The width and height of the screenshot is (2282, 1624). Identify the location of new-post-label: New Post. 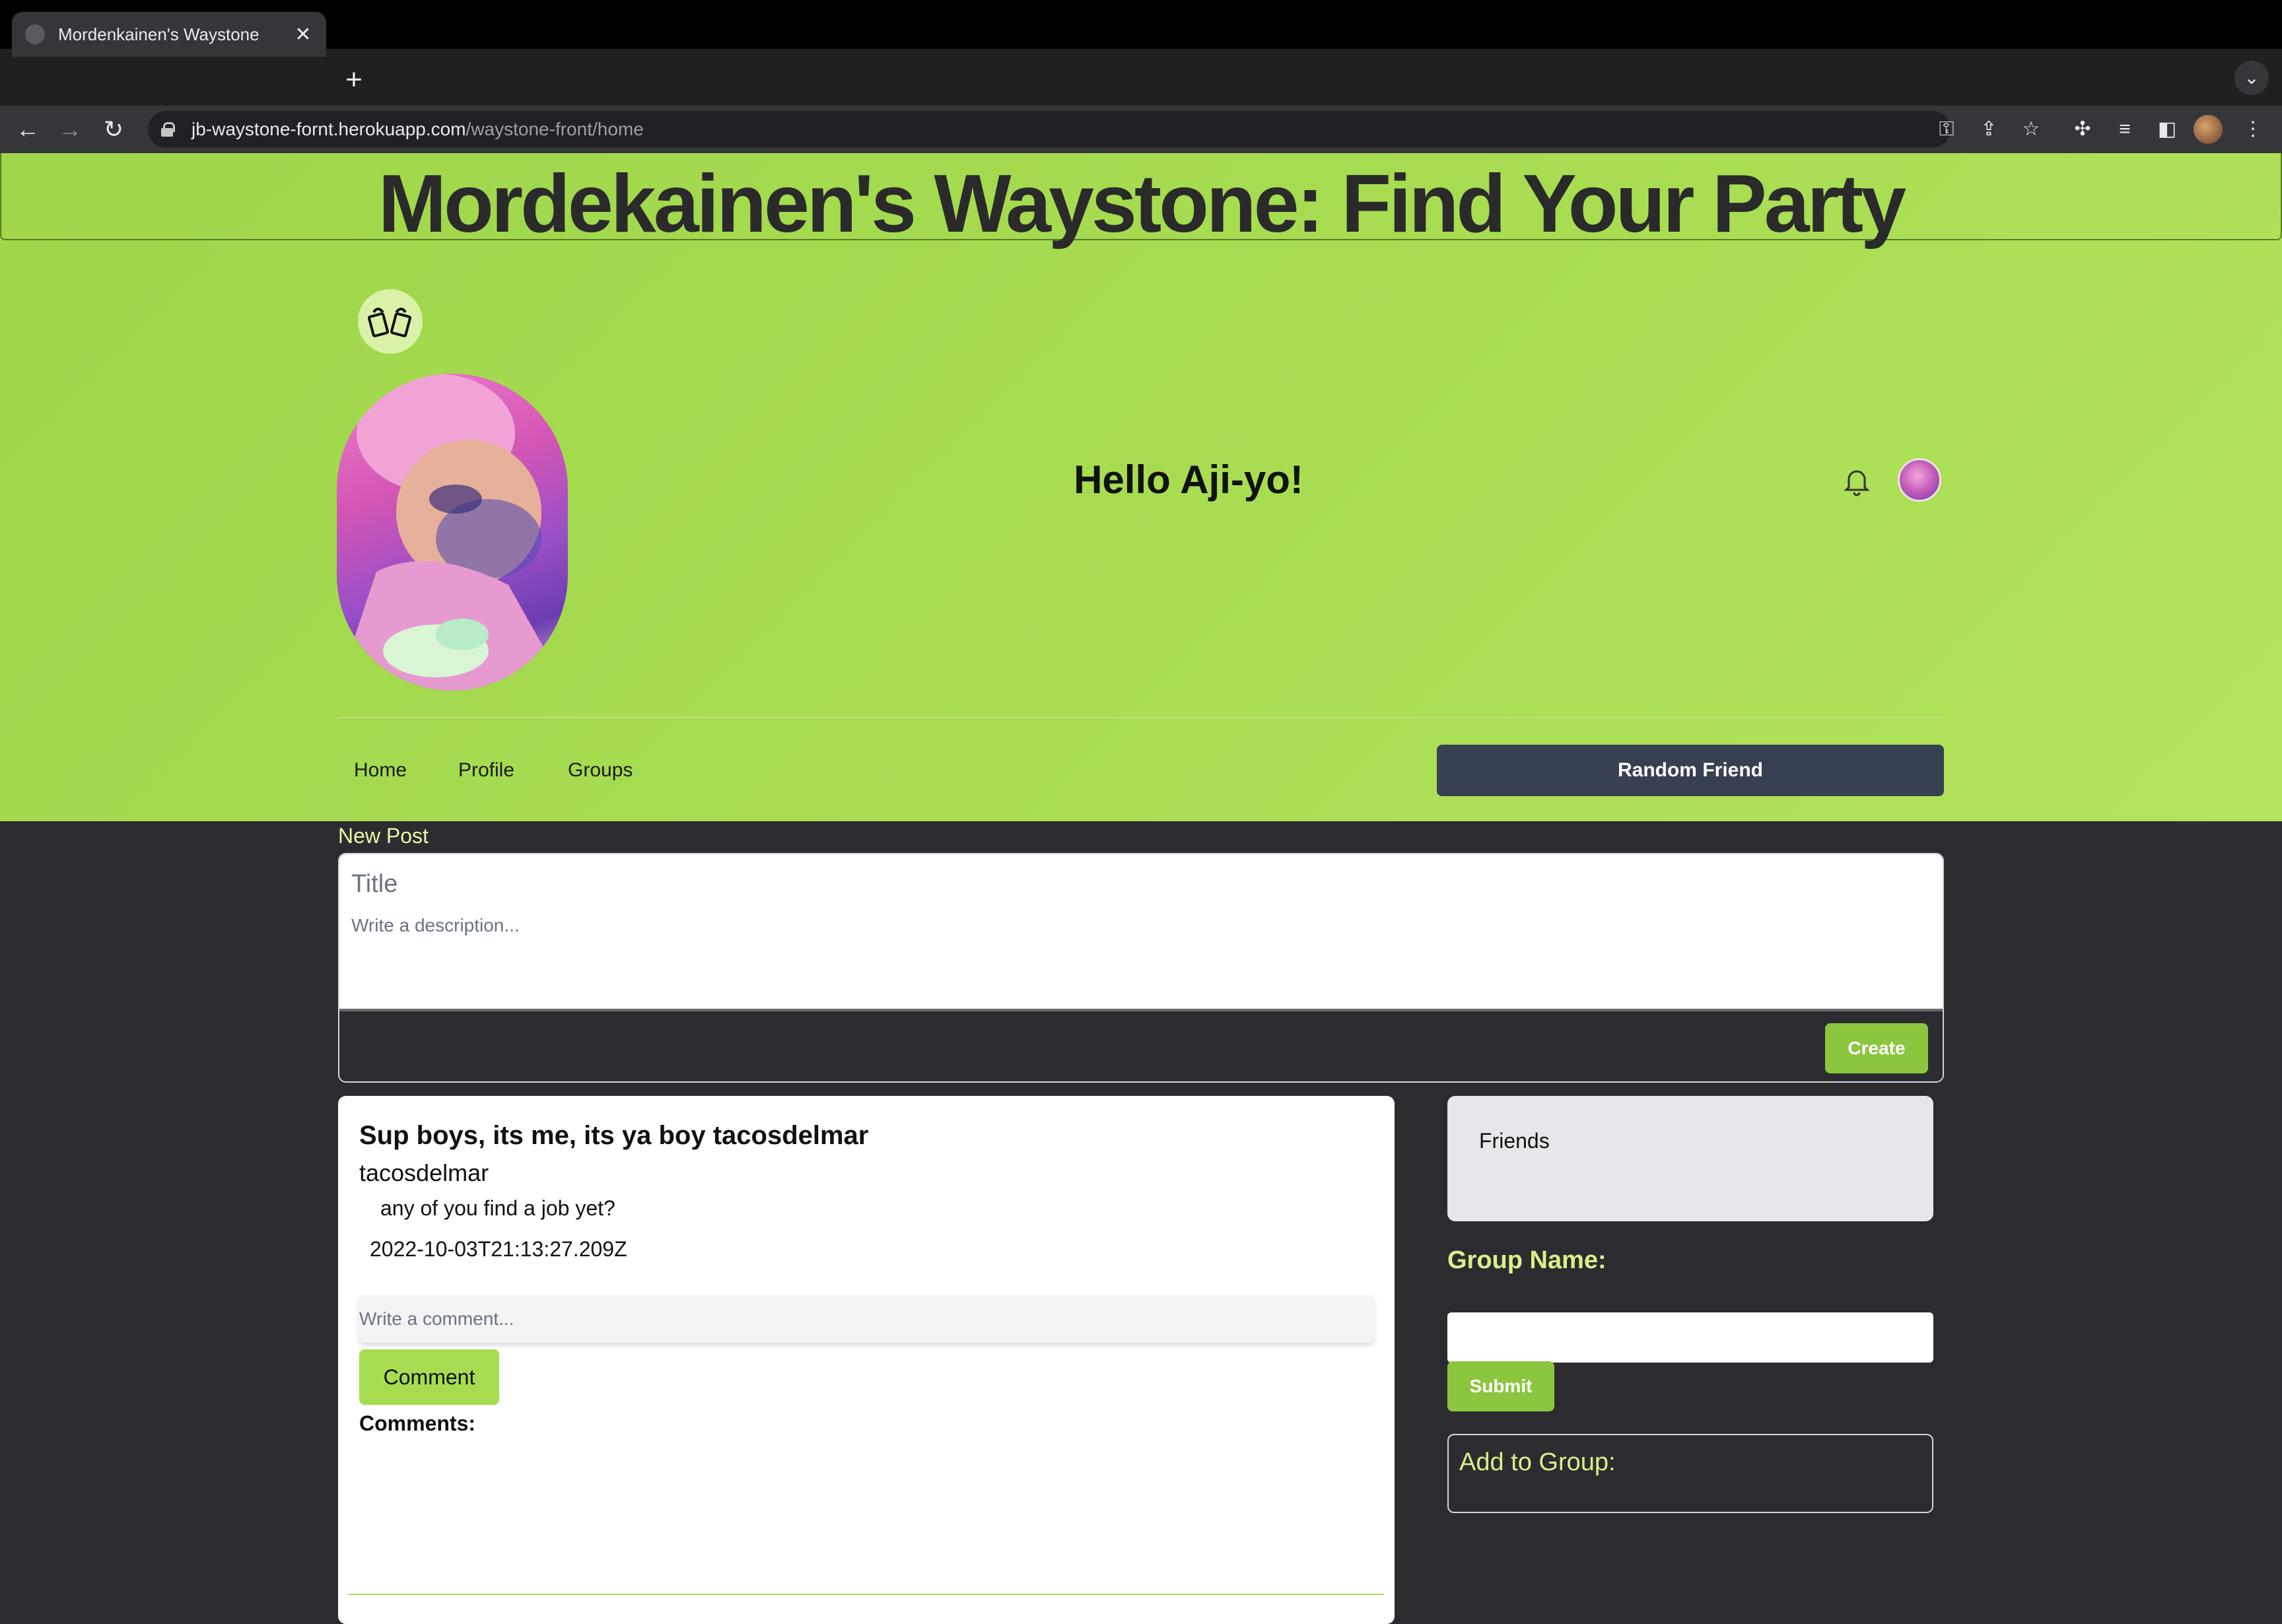
(383, 836).